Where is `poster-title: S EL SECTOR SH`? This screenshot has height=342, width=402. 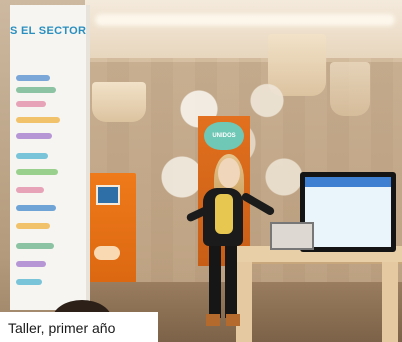 poster-title: S EL SECTOR SH is located at coordinates (48, 31).